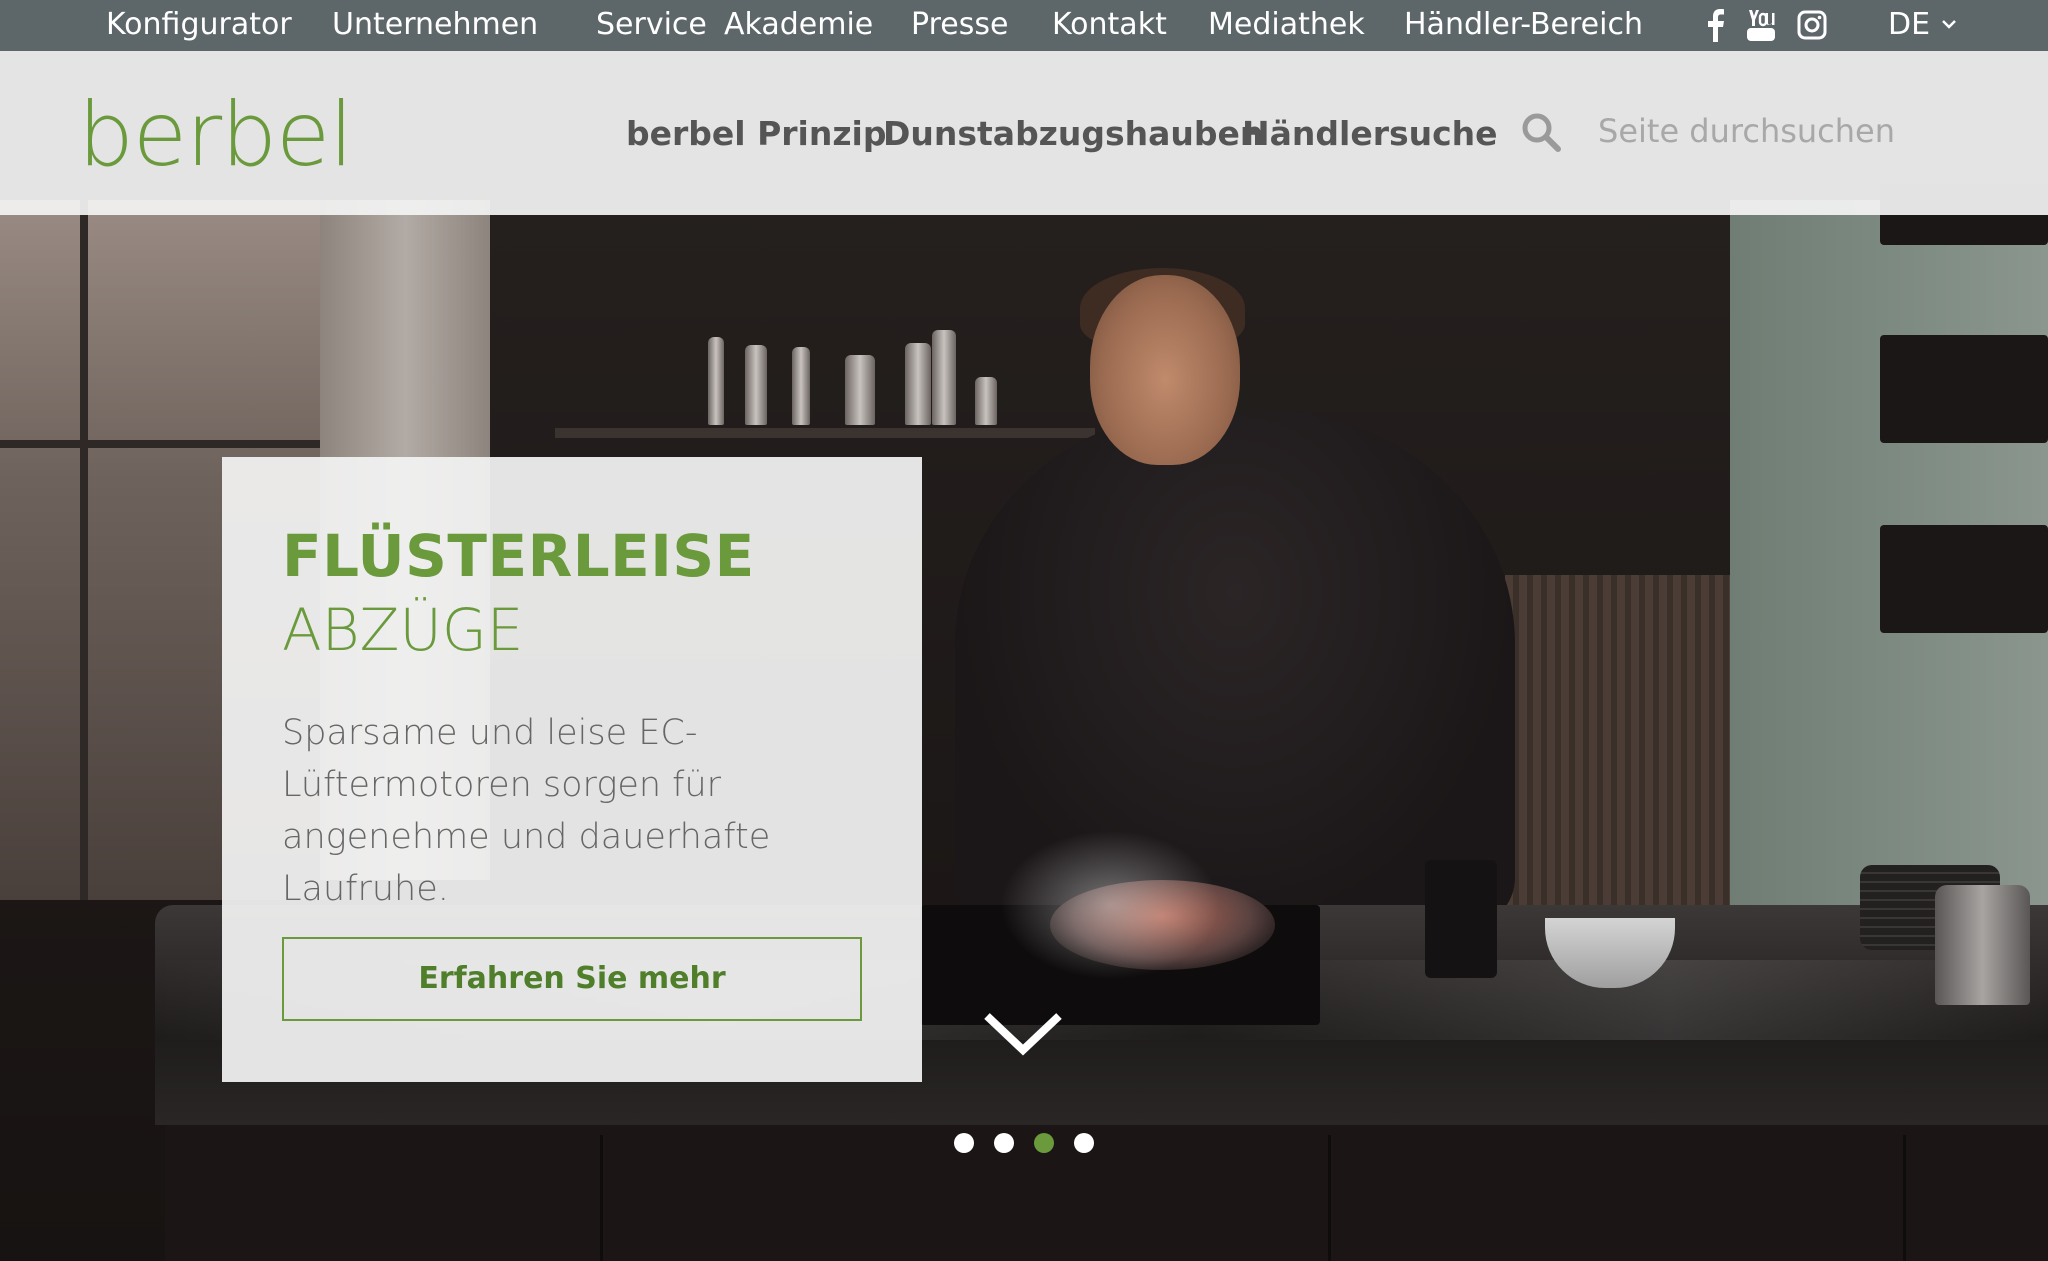  Describe the element at coordinates (1617, 740) in the screenshot. I see `wood-cabinet` at that location.